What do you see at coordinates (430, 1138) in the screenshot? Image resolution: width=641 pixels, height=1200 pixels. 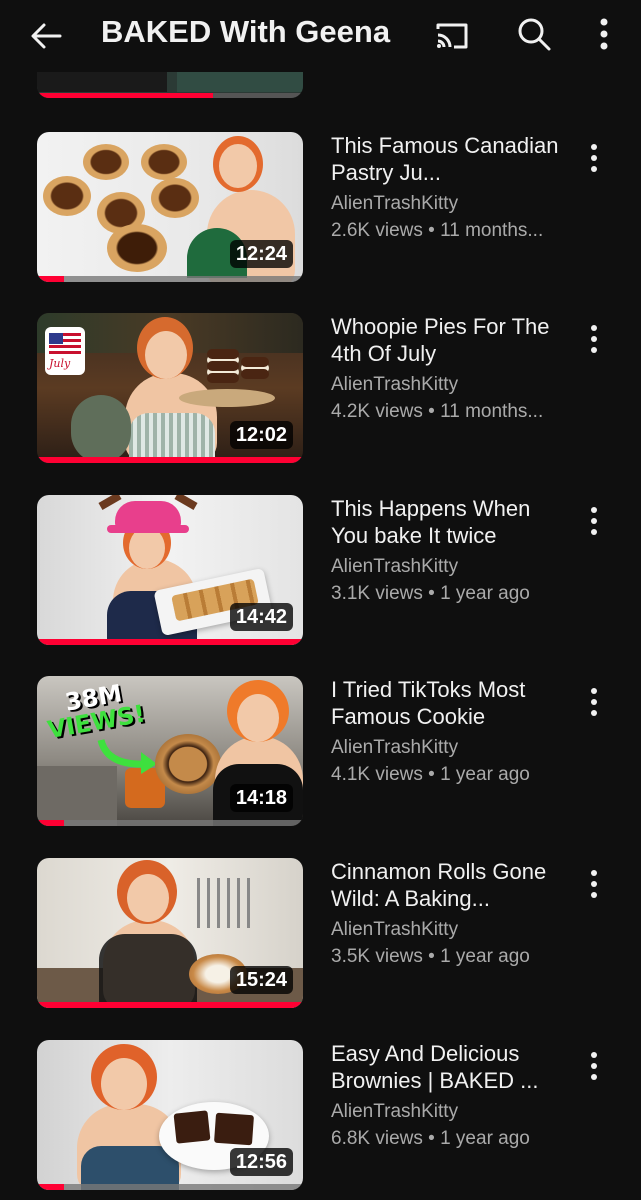 I see `video-stats: 6.8K views • 1 year ago` at bounding box center [430, 1138].